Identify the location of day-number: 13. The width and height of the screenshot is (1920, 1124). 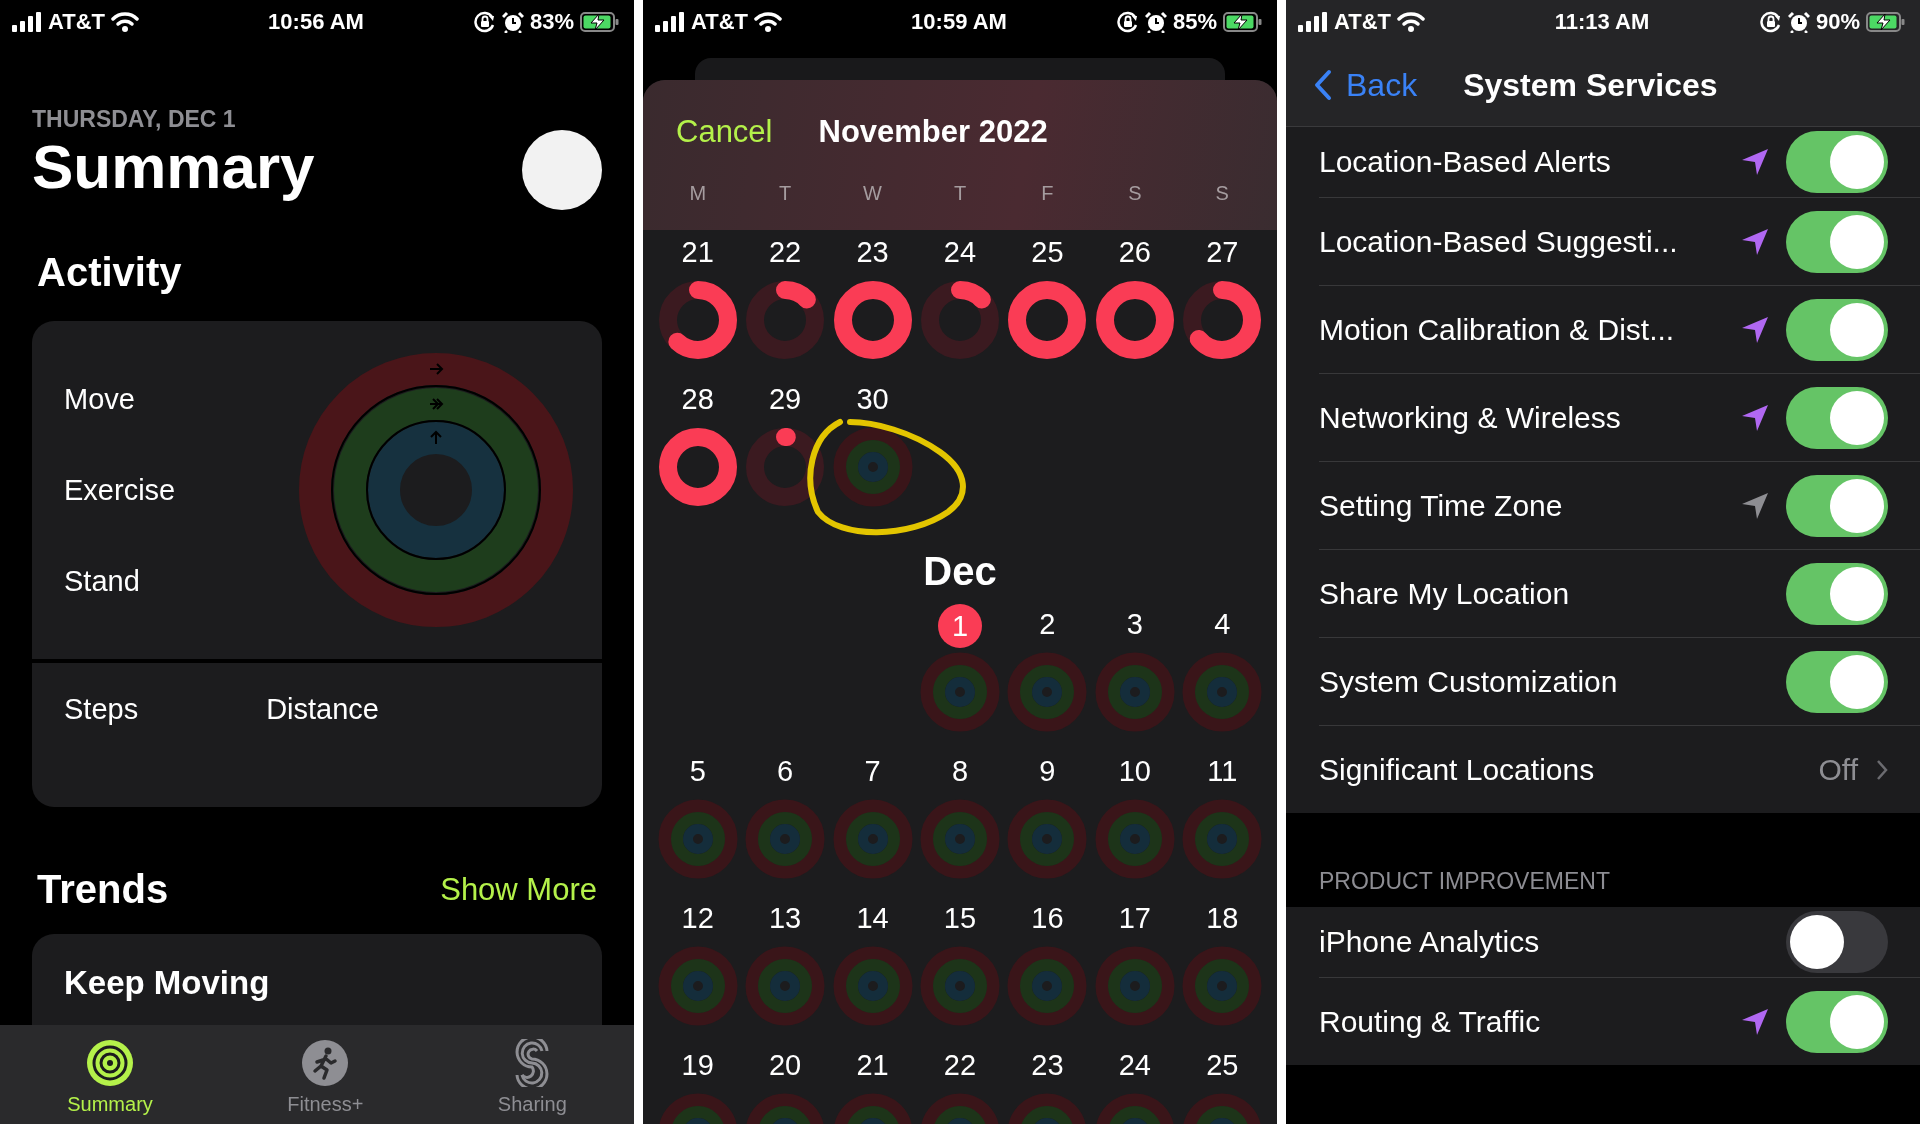
(785, 918).